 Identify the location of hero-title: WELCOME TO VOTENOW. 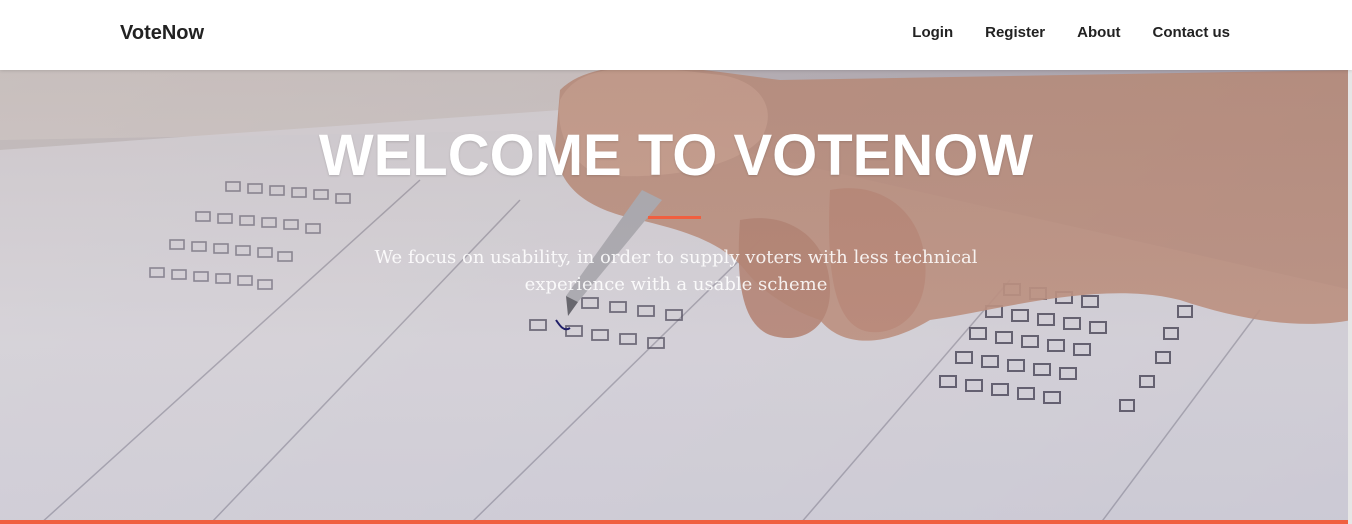
(676, 155).